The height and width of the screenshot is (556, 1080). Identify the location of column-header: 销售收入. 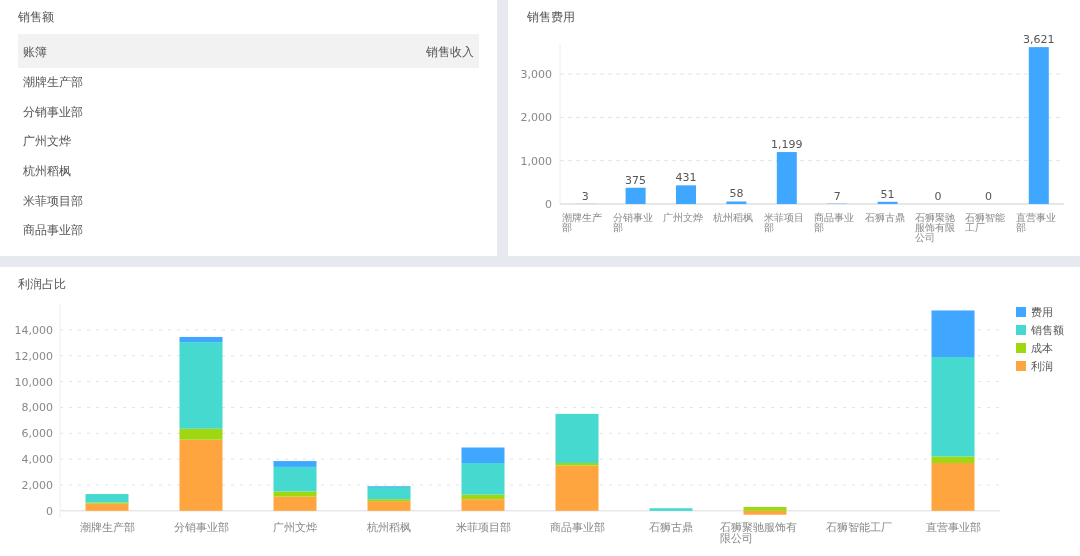
(450, 52).